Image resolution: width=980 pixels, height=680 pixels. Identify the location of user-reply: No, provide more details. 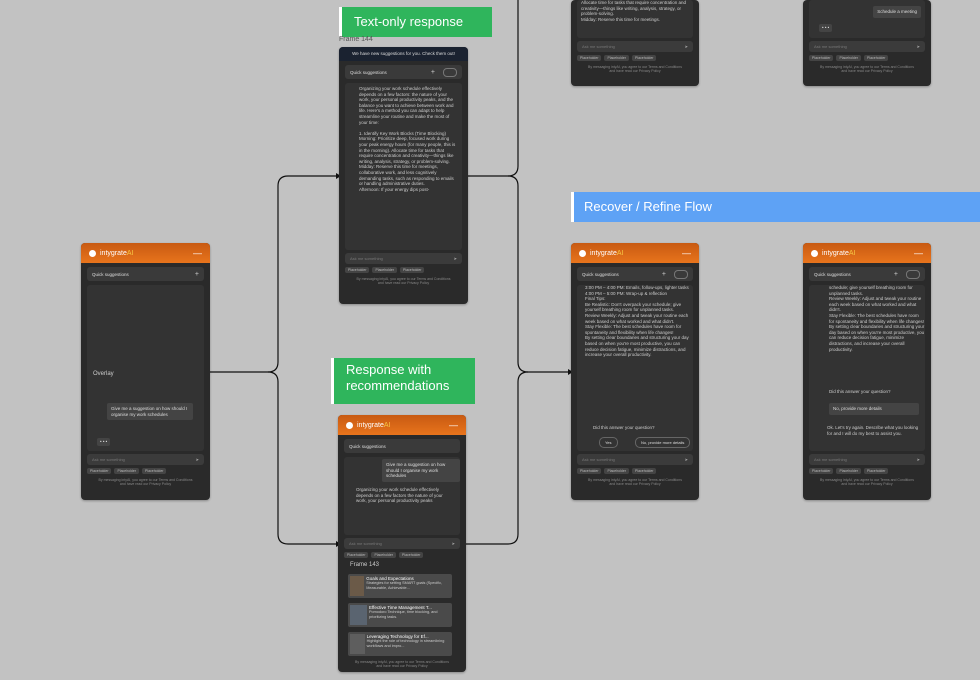
(874, 409).